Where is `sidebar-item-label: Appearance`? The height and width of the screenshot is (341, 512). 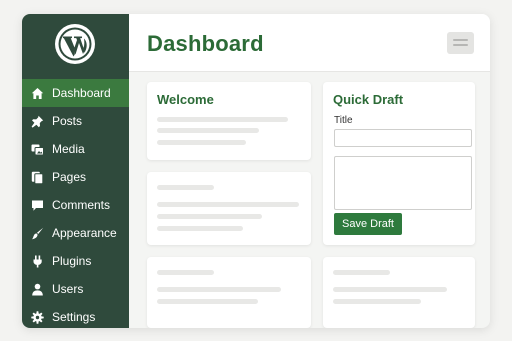
sidebar-item-label: Appearance is located at coordinates (84, 233).